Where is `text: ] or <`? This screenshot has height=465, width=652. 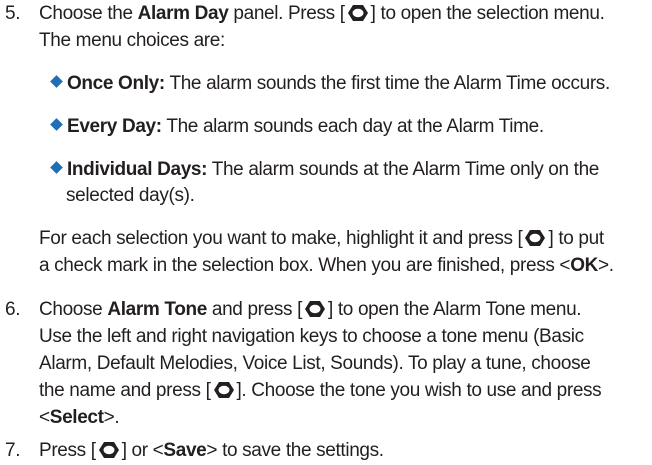 text: ] or < is located at coordinates (142, 450).